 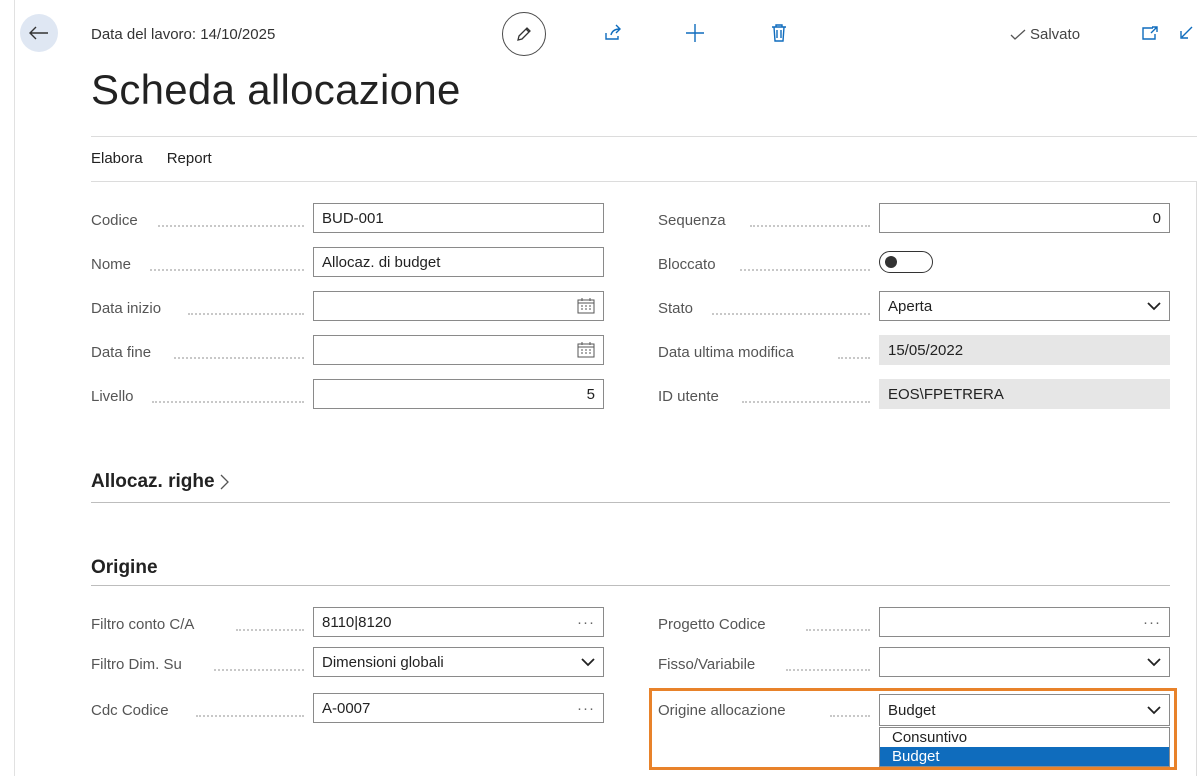 What do you see at coordinates (7, 388) in the screenshot?
I see `left-edge` at bounding box center [7, 388].